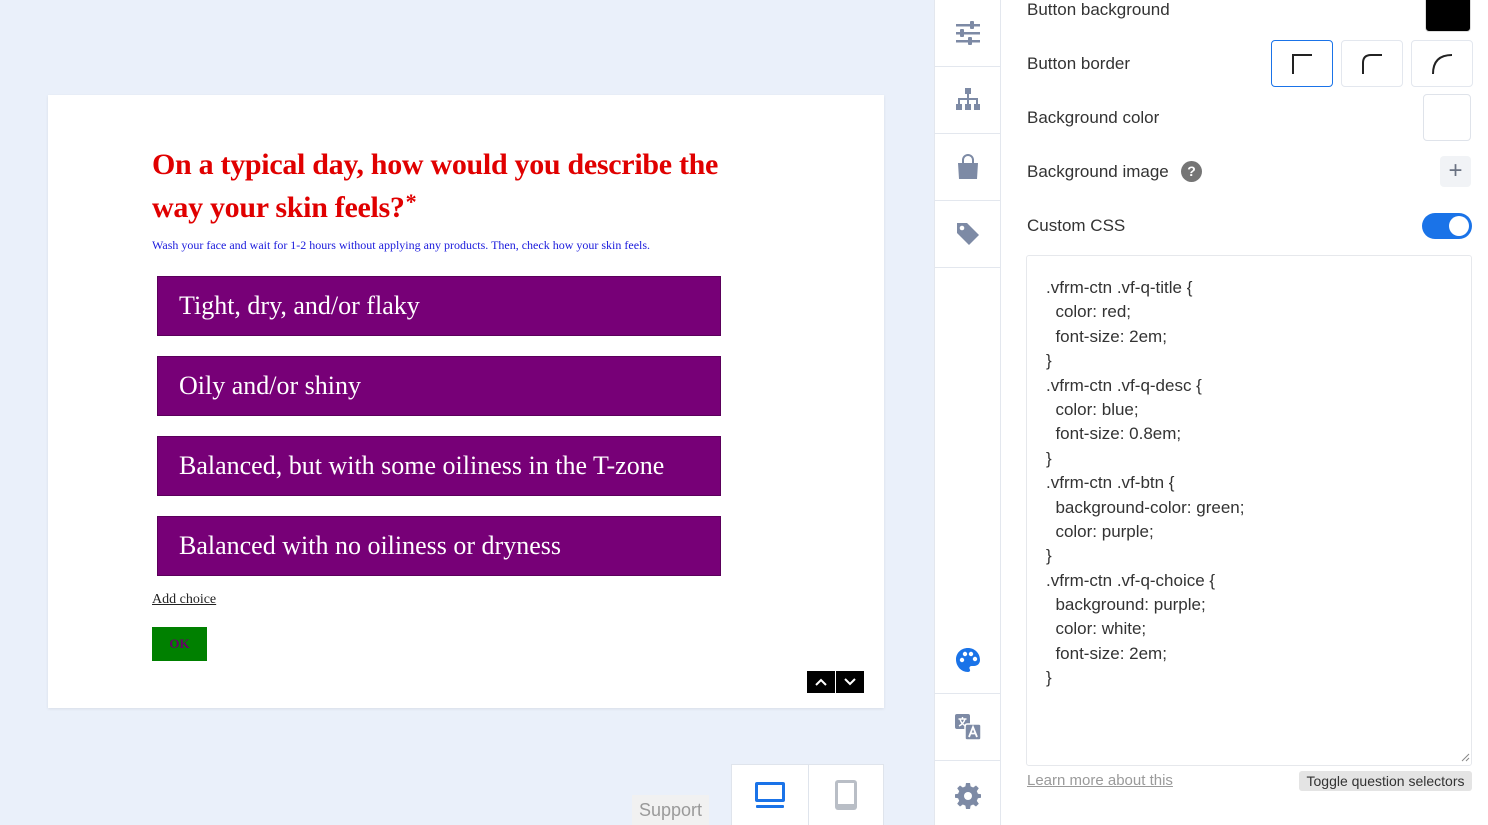  Describe the element at coordinates (439, 386) in the screenshot. I see `choice-option: Oily and/or shiny` at that location.